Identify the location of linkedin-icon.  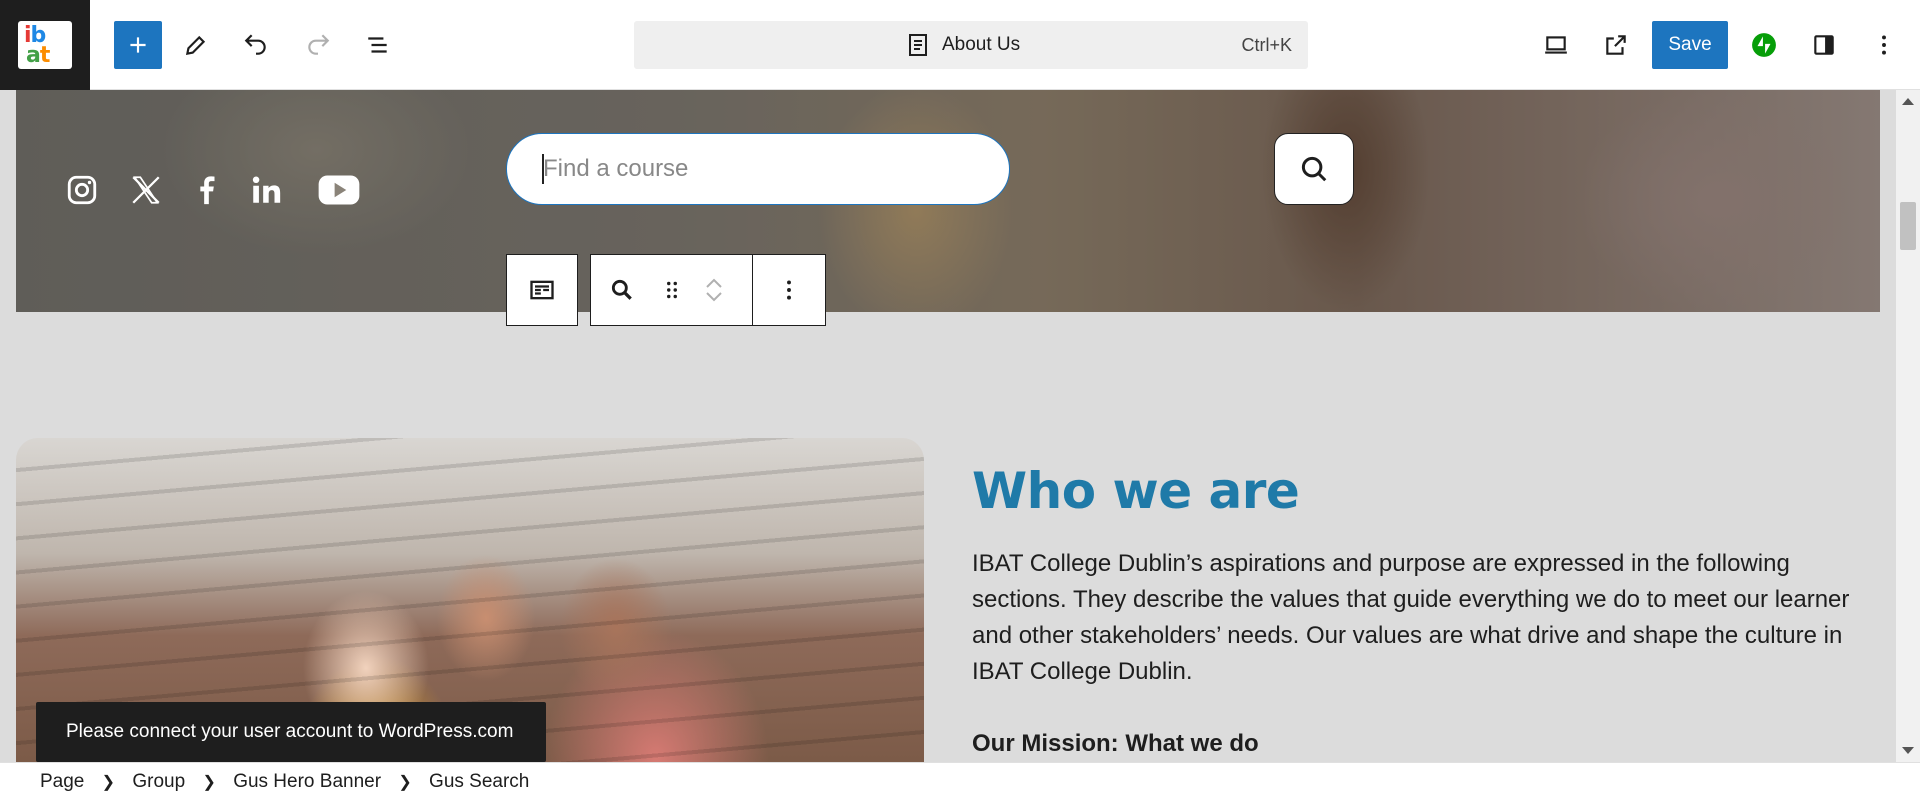
(266, 190).